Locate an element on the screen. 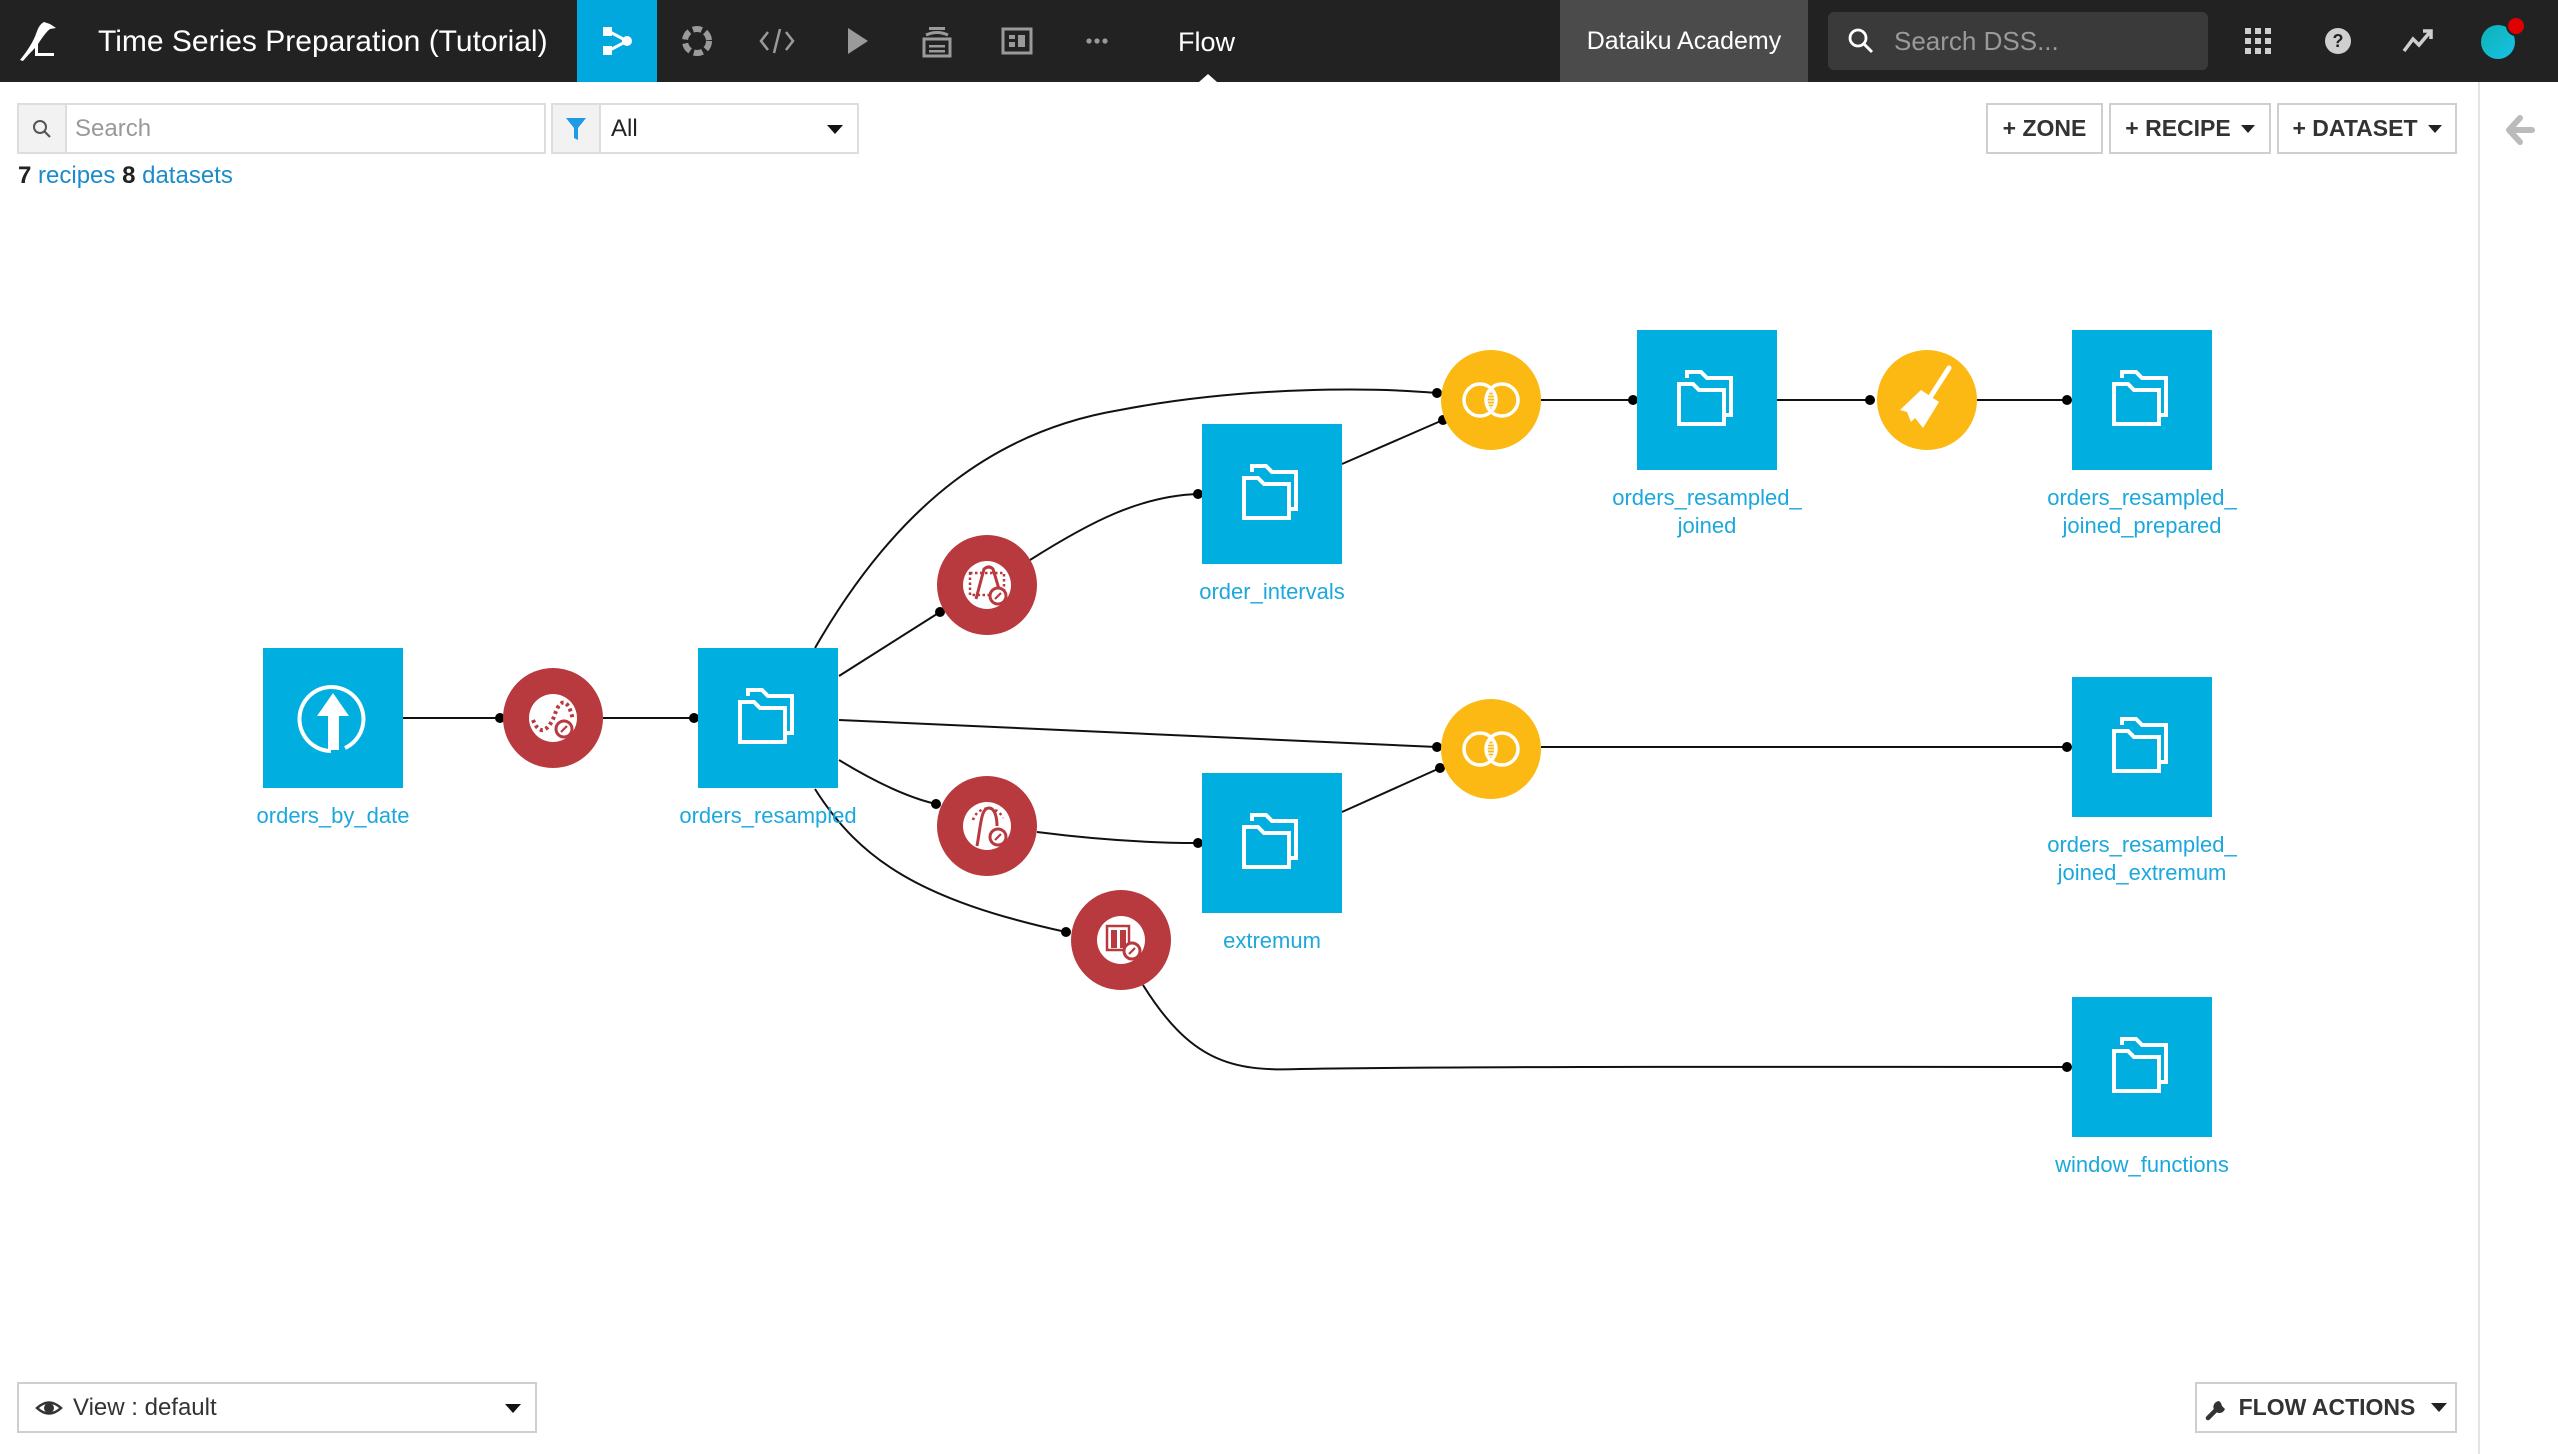  flow-edge-extremum-to-join2 is located at coordinates (1391, 790).